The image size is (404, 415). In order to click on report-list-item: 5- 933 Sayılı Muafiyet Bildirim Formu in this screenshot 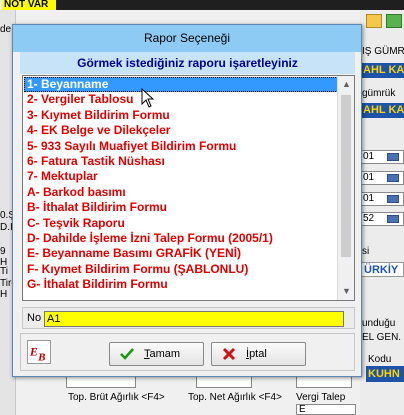, I will do `click(181, 146)`.